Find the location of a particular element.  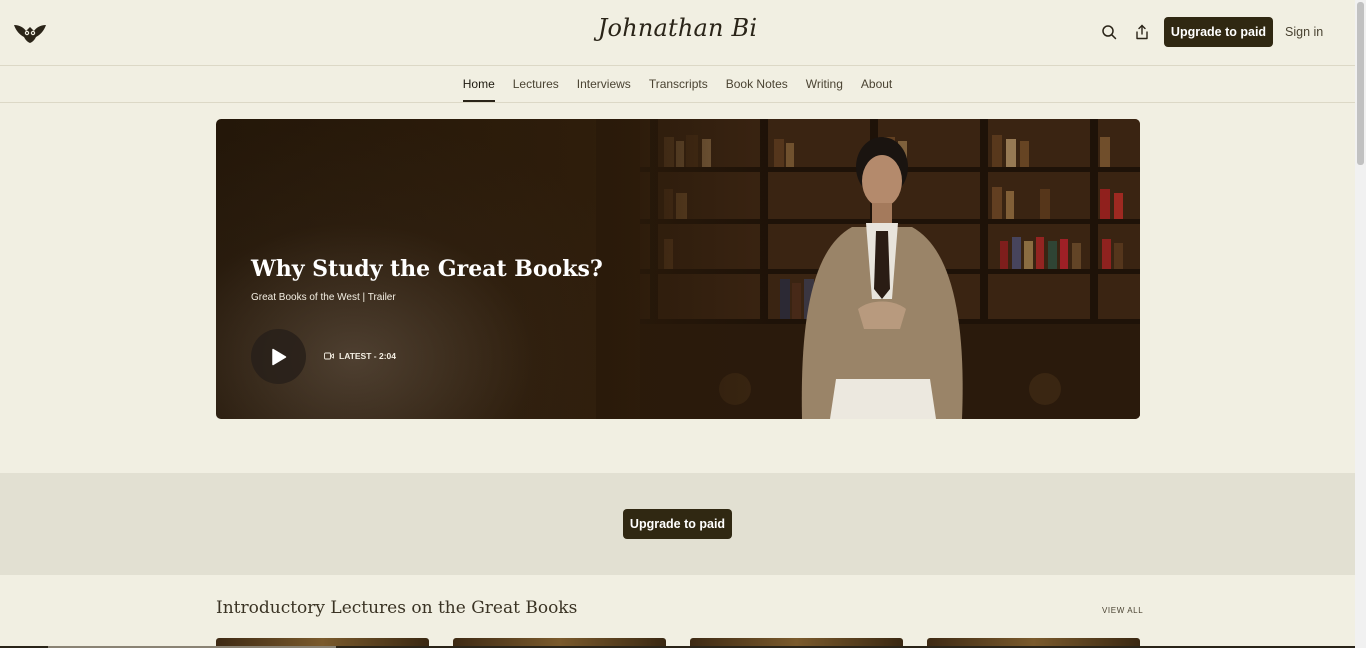

nav-item-book-notes: Book Notes is located at coordinates (757, 84).